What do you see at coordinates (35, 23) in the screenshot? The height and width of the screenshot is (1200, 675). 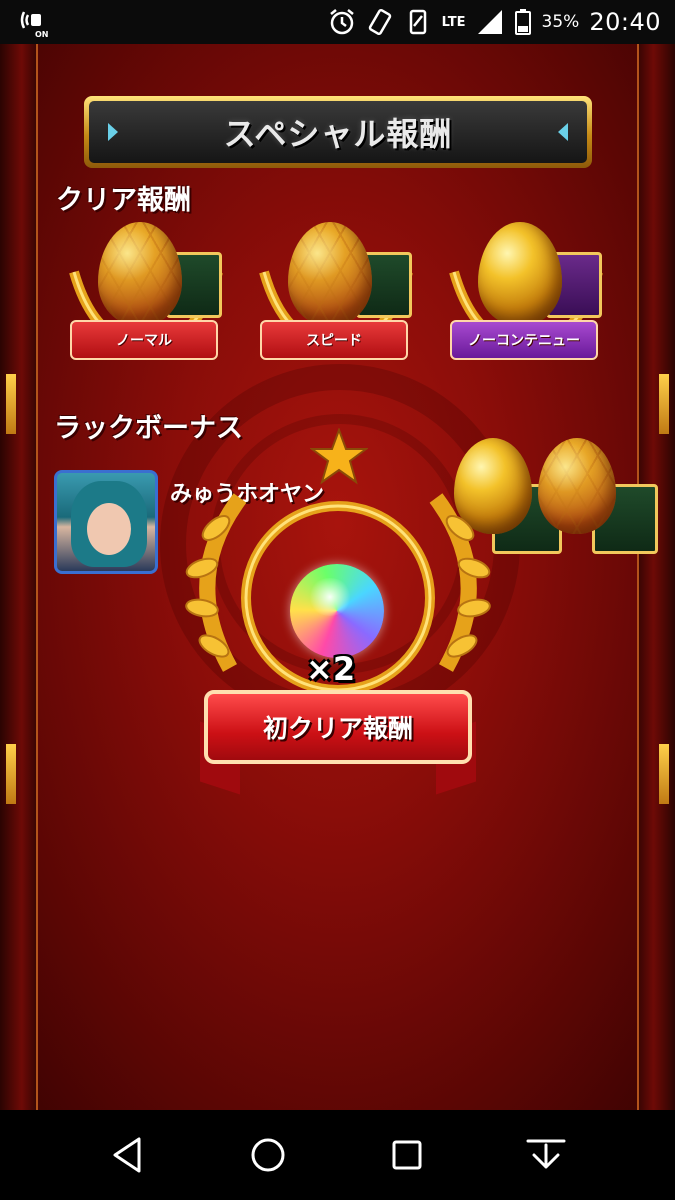 I see `nfc-on-icon: ON` at bounding box center [35, 23].